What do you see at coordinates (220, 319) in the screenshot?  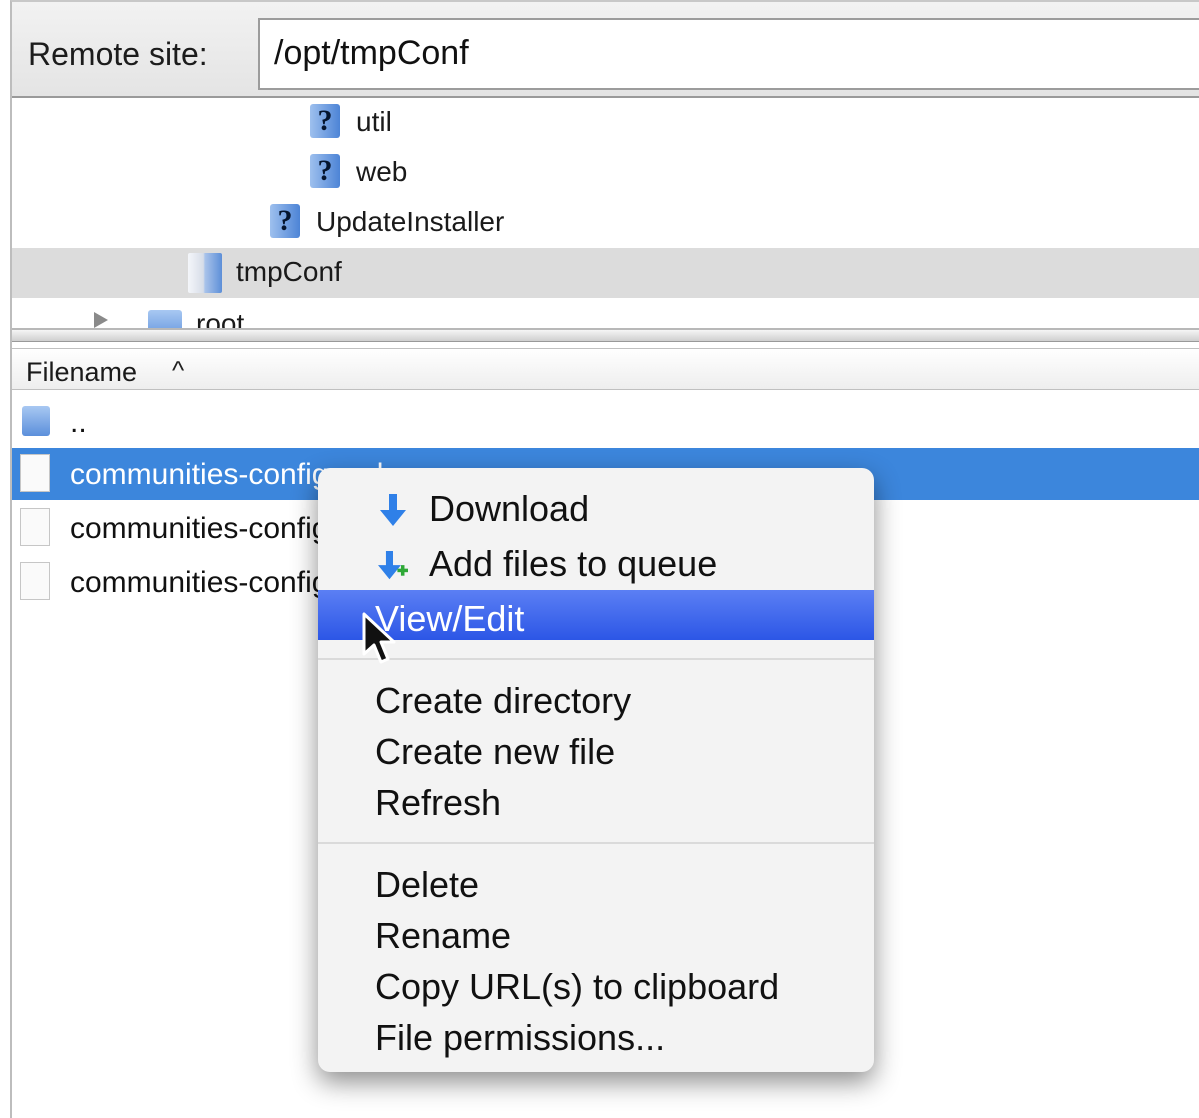 I see `tree-item-label: root` at bounding box center [220, 319].